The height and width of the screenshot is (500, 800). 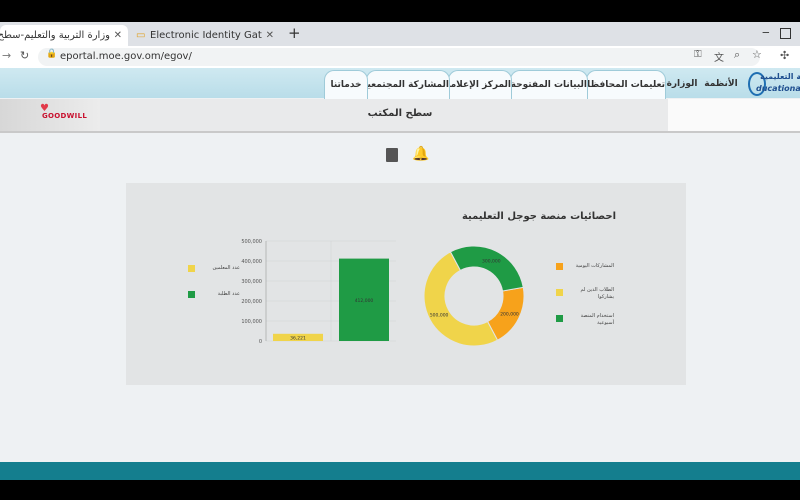 I want to click on nav-item-governorates: تعليمات المحافظات, so click(x=622, y=84).